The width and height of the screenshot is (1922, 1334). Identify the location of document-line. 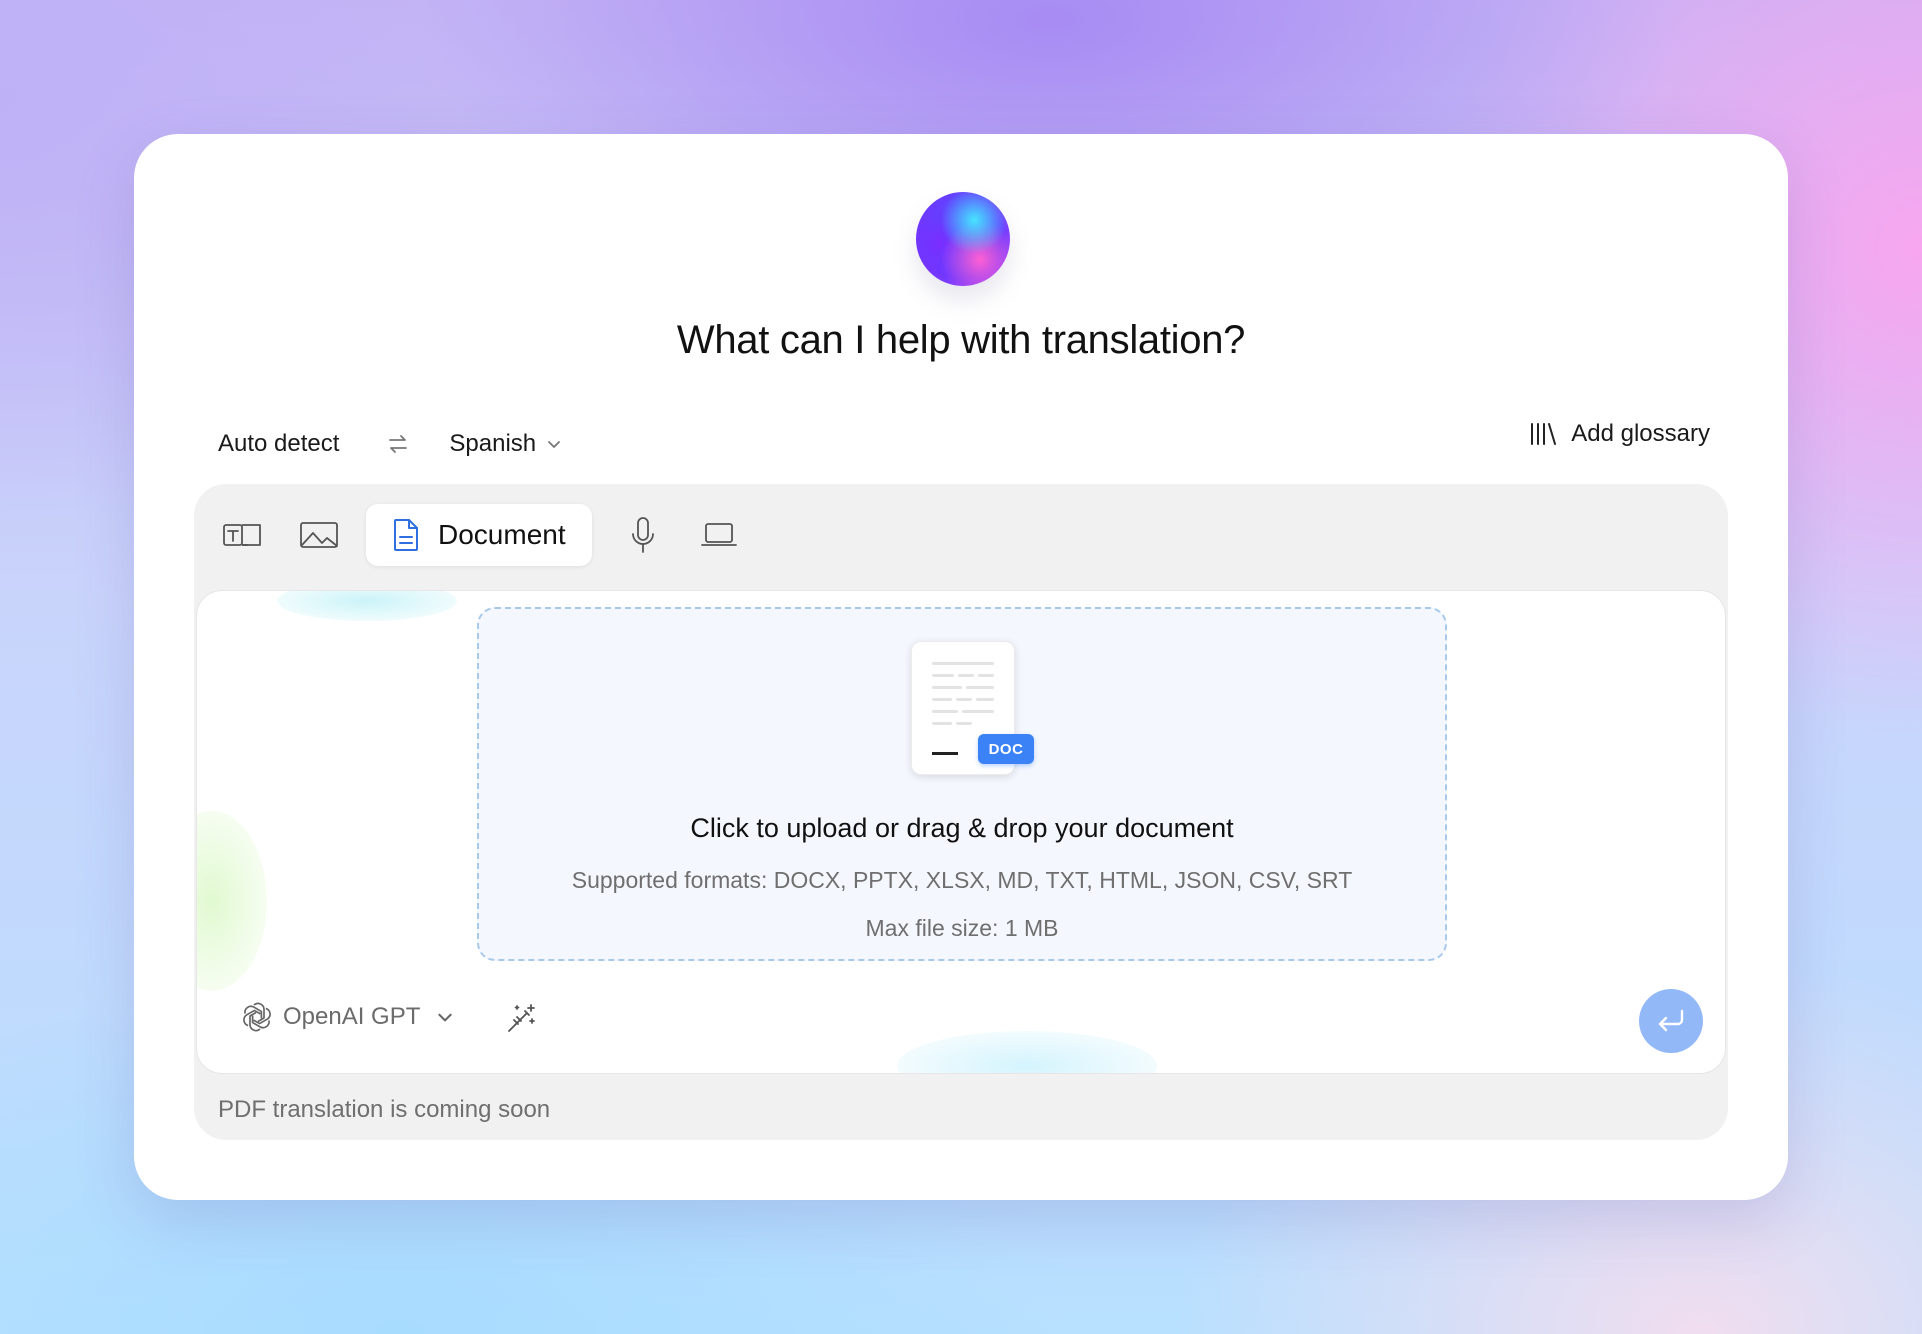
(945, 753).